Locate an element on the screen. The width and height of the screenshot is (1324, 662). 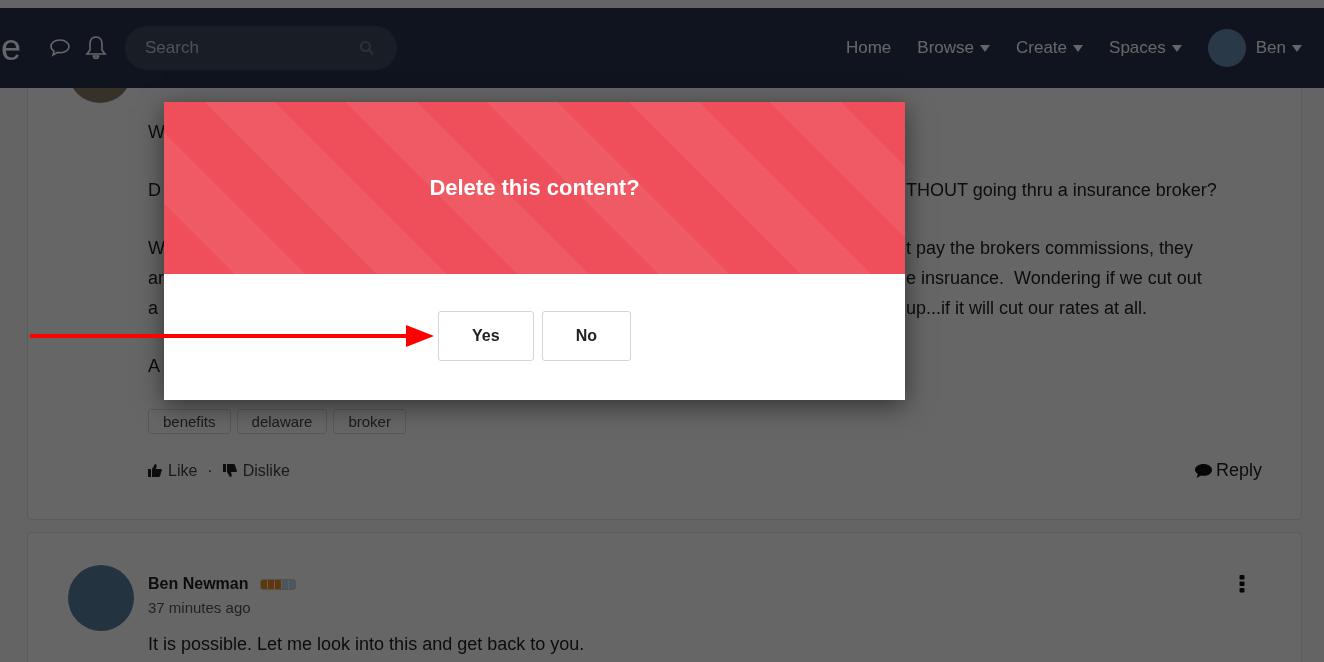
author-name: Ben Newman is located at coordinates (198, 584).